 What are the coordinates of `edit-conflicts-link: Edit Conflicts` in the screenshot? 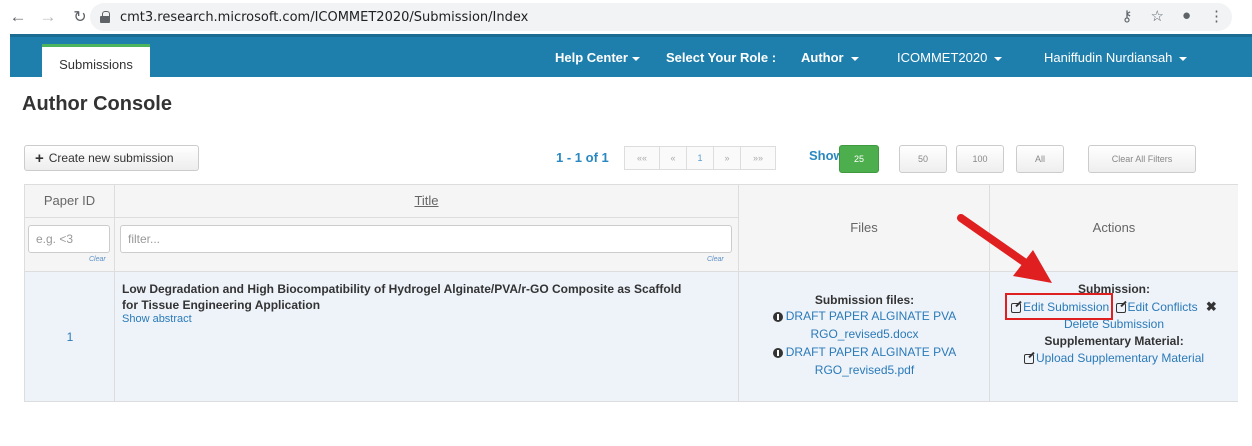 It's located at (1156, 307).